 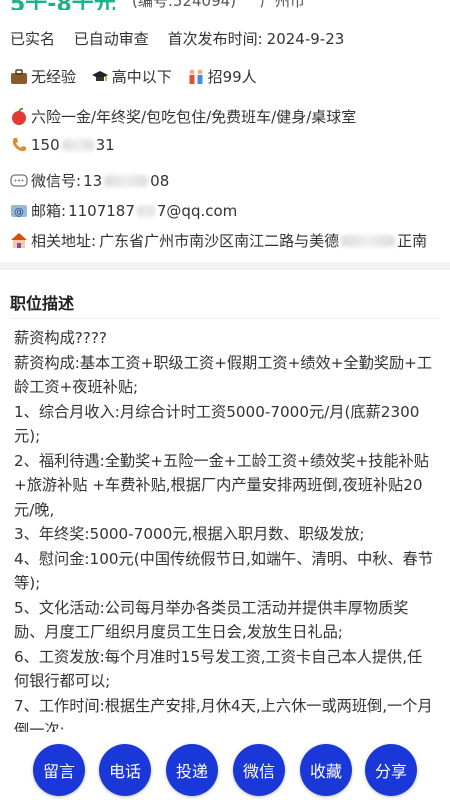 I want to click on email-row: @ 邮箱: 1107187 7@qq.com, so click(x=228, y=210).